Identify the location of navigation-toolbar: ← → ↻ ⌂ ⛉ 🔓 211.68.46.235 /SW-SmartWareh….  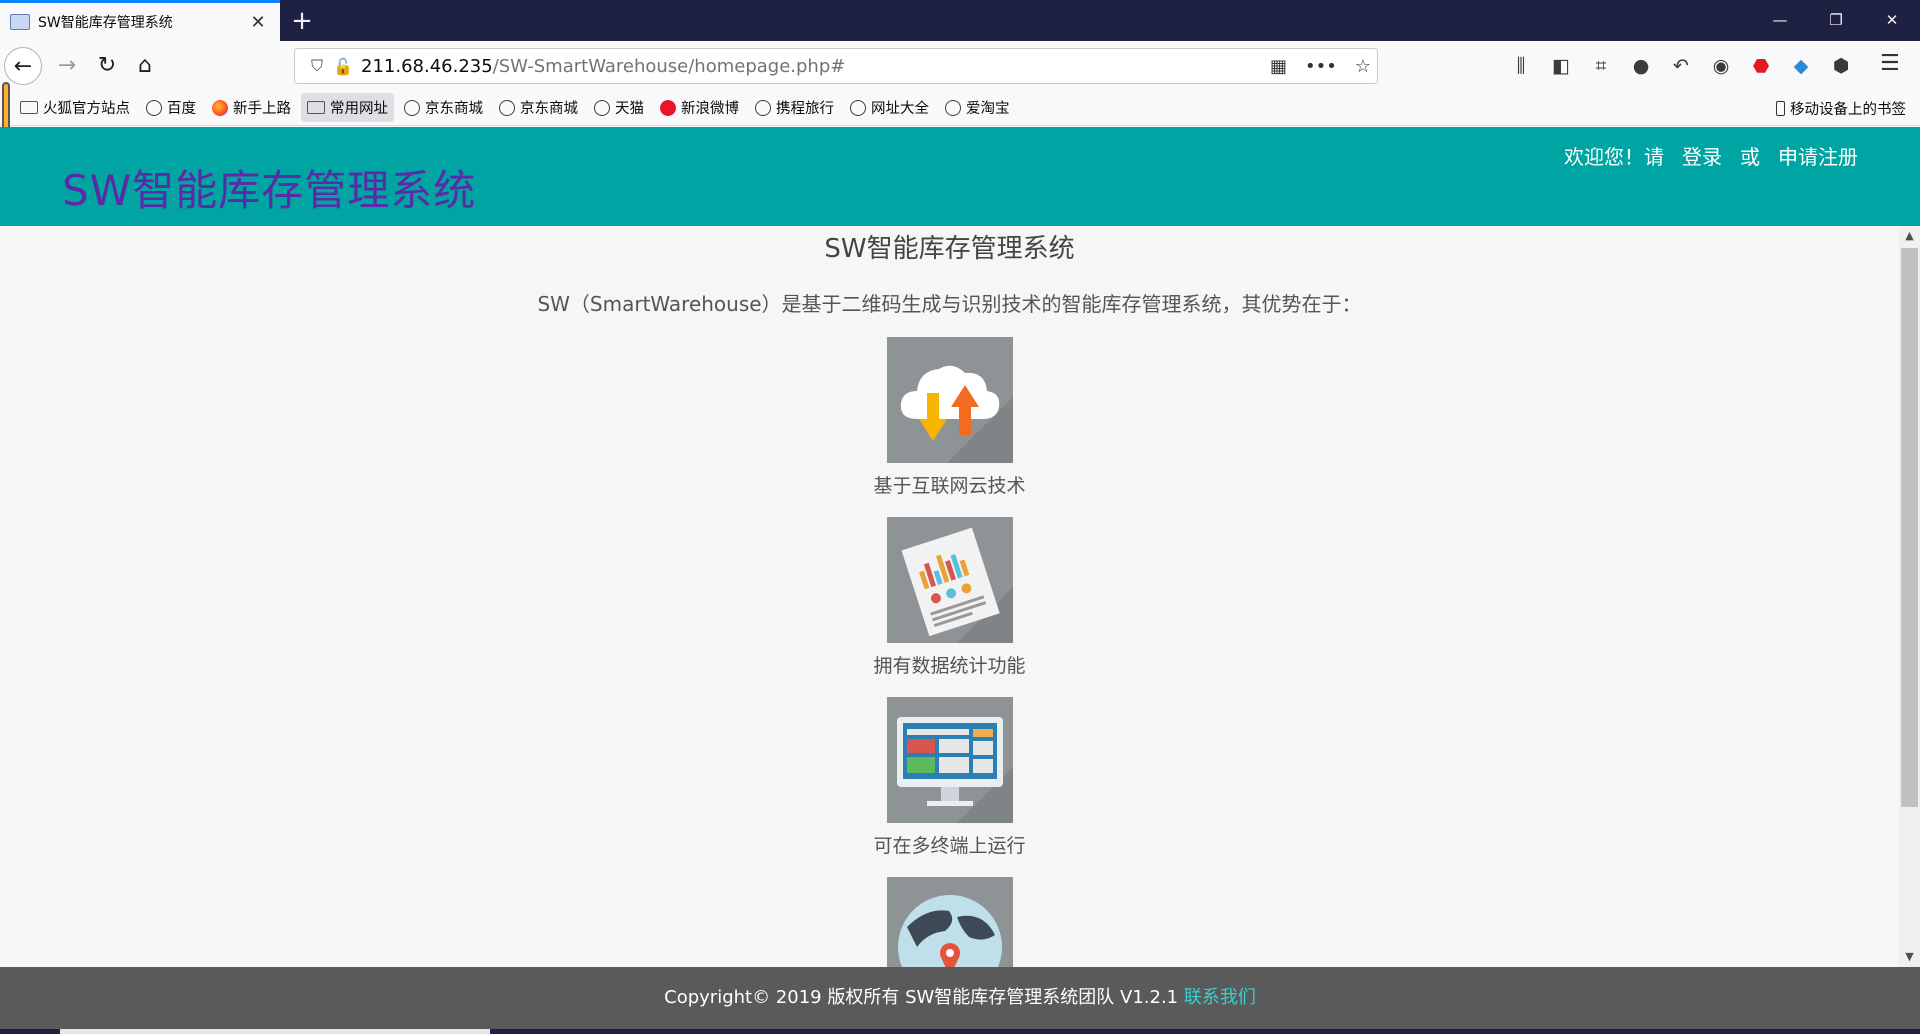
(960, 65).